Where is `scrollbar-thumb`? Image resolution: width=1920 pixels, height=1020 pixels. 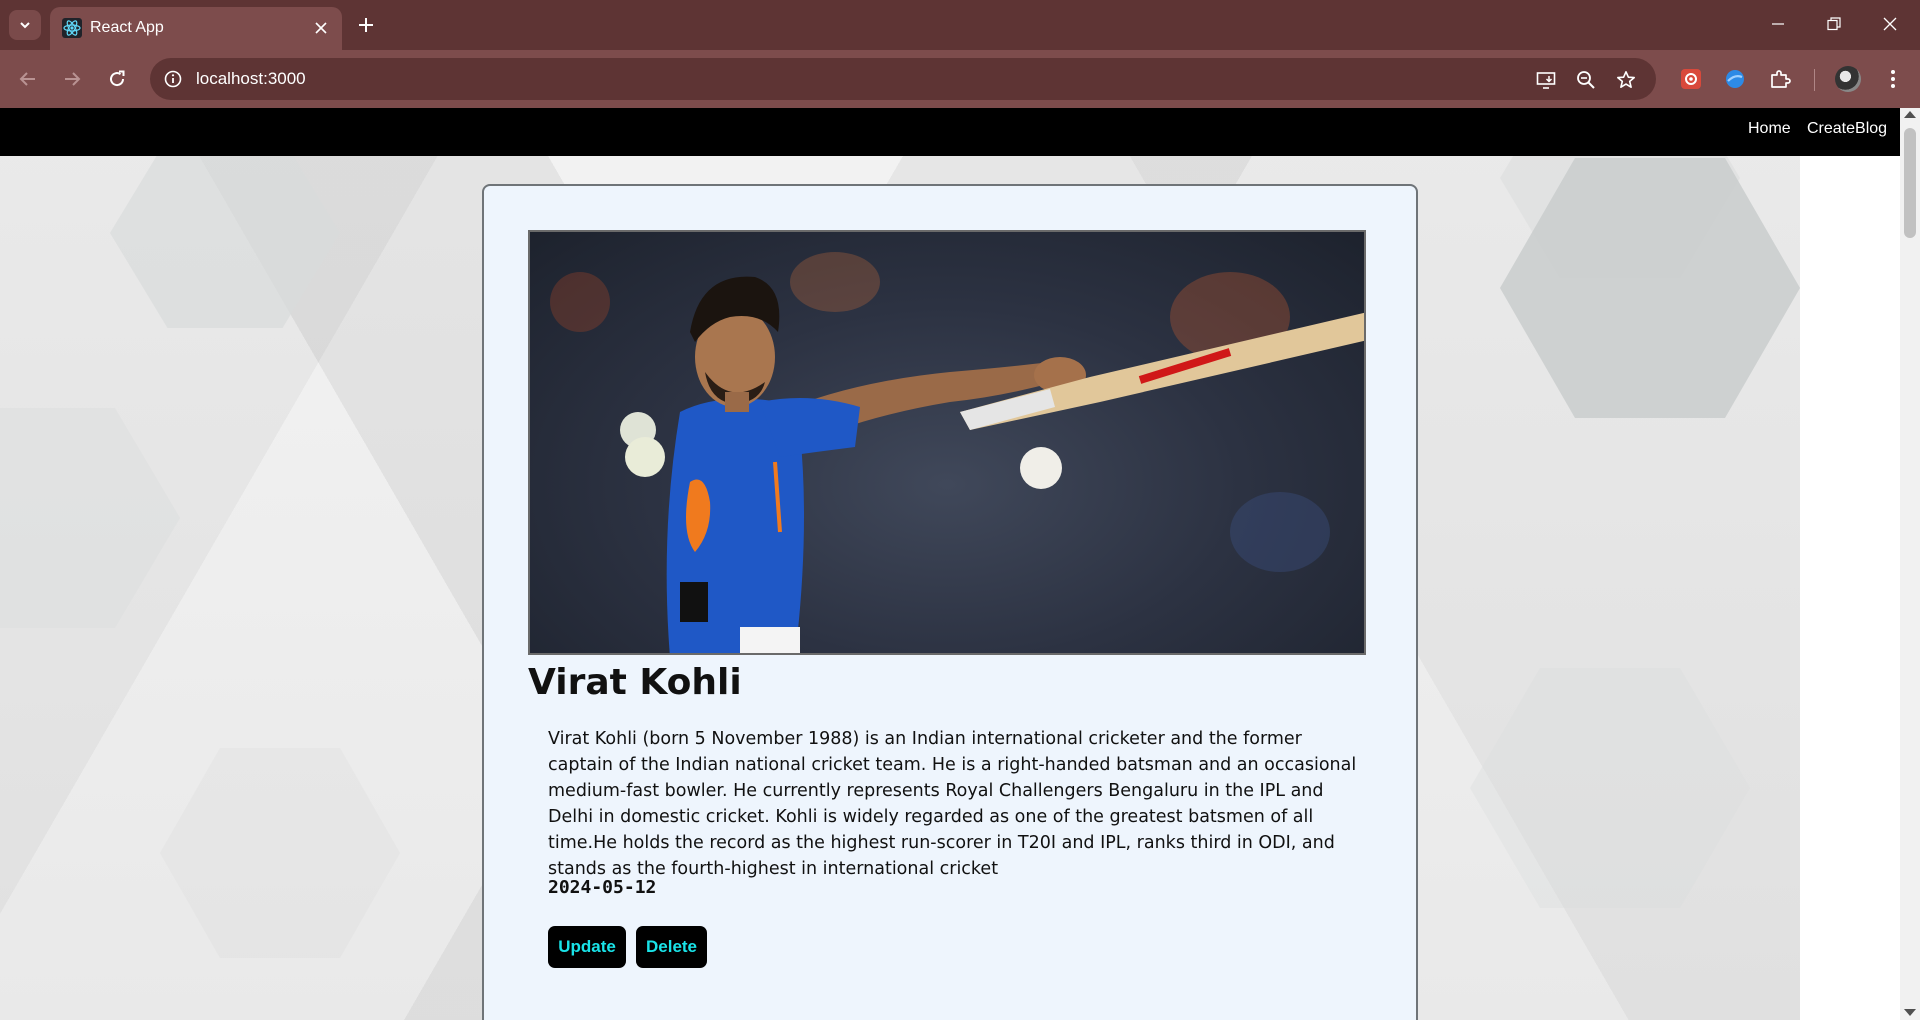
scrollbar-thumb is located at coordinates (1910, 183).